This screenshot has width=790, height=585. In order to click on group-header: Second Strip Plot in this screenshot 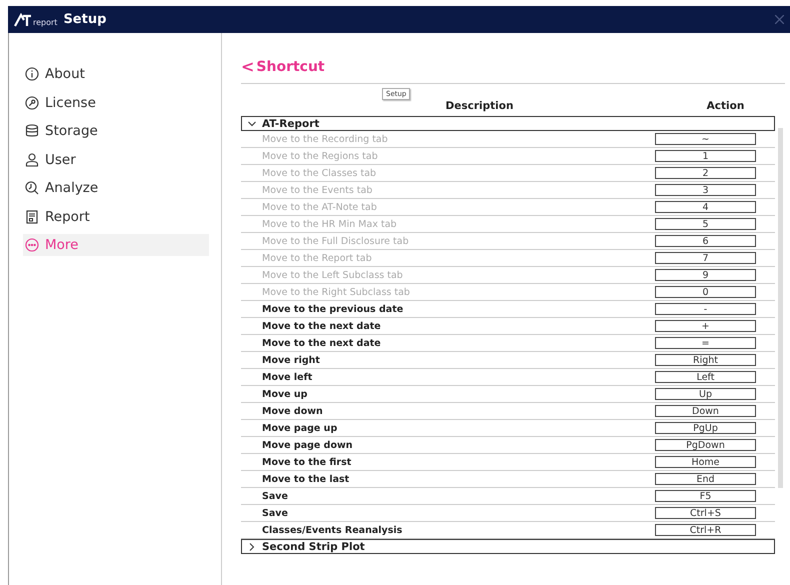, I will do `click(508, 546)`.